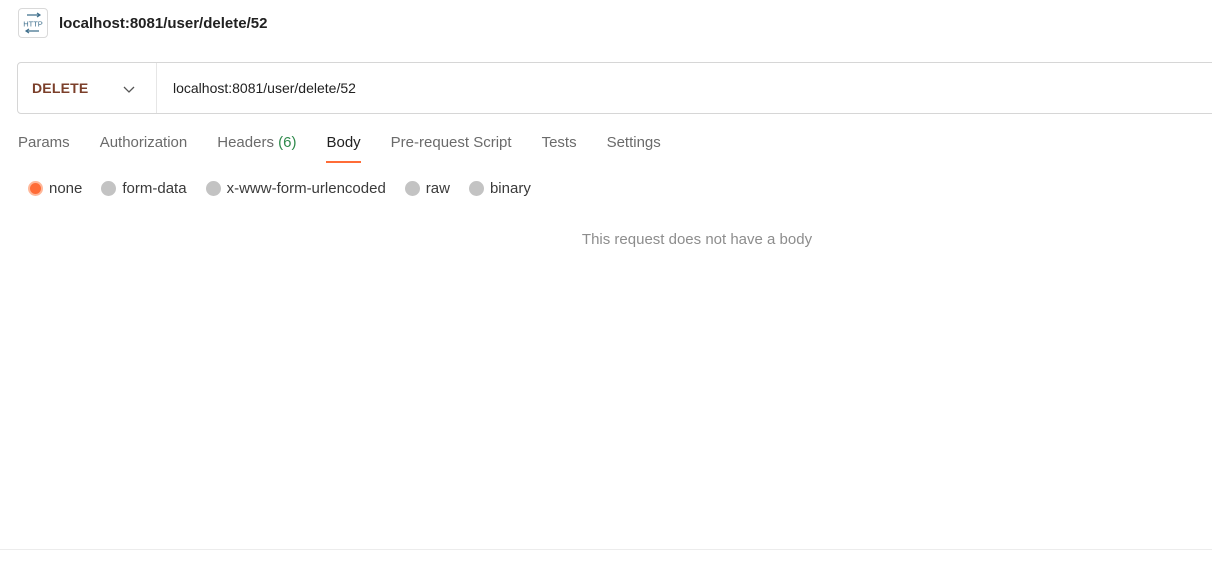 The height and width of the screenshot is (561, 1212). Describe the element at coordinates (66, 188) in the screenshot. I see `body-option-none-label: none` at that location.